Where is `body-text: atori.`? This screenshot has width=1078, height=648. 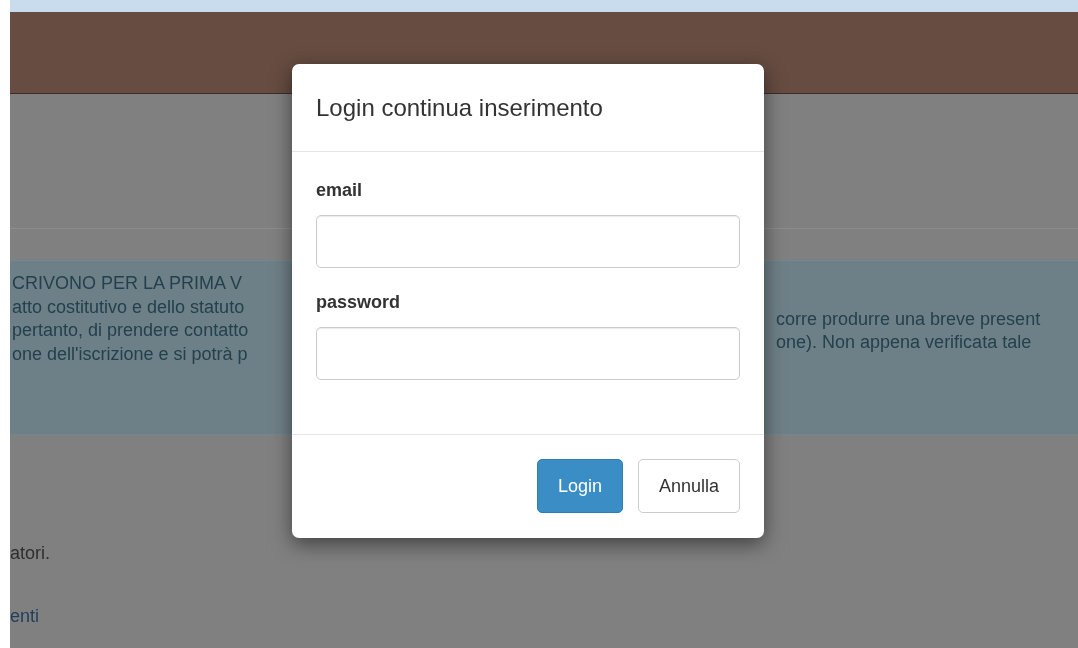 body-text: atori. is located at coordinates (30, 553).